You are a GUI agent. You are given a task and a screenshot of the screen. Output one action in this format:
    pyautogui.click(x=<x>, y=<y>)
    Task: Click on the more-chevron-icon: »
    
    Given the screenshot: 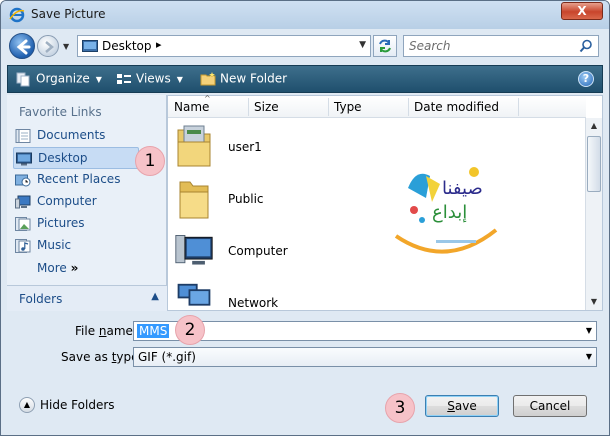 What is the action you would take?
    pyautogui.click(x=74, y=268)
    